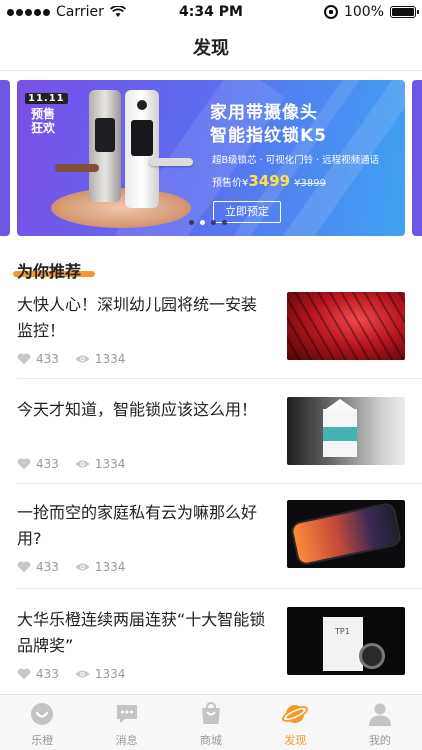 This screenshot has height=750, width=422. What do you see at coordinates (144, 526) in the screenshot?
I see `article-title: 一抢而空的家庭私有云为嘛那么好用?` at bounding box center [144, 526].